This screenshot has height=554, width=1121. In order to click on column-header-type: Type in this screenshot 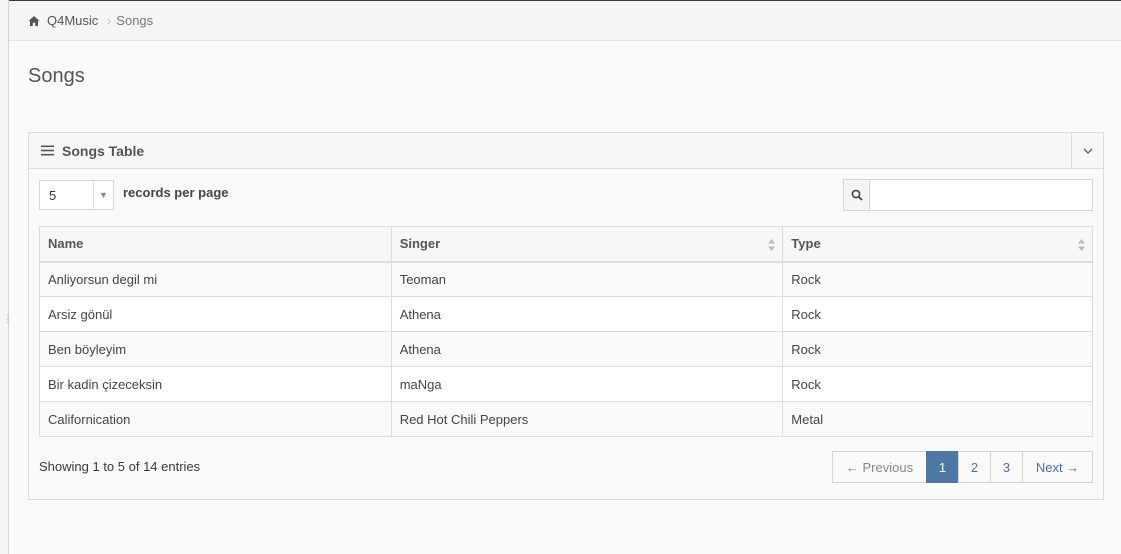, I will do `click(937, 244)`.